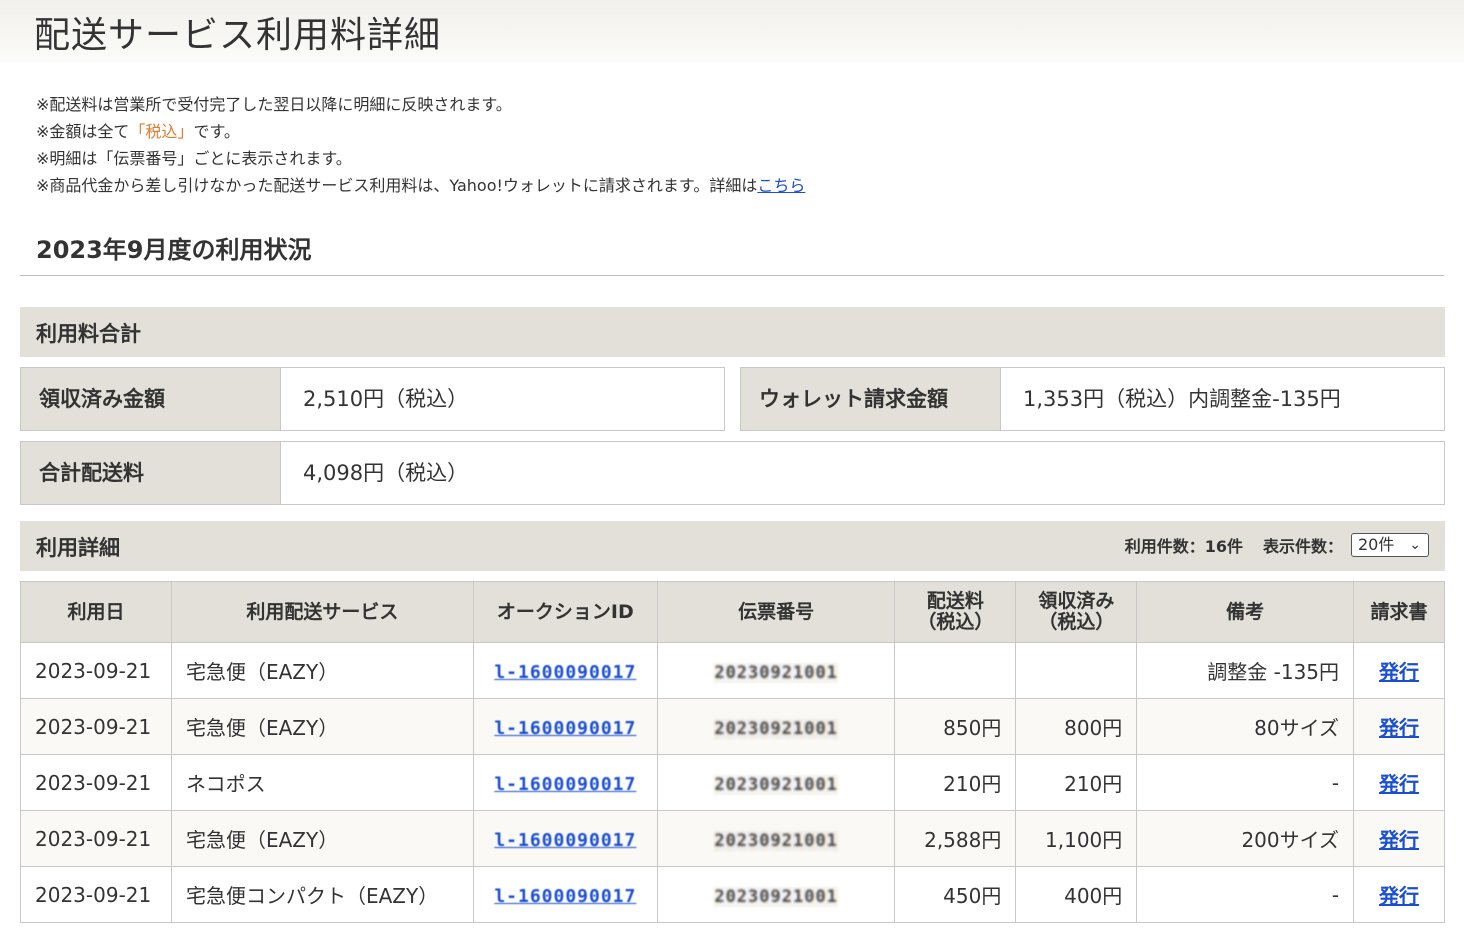 The width and height of the screenshot is (1464, 946). What do you see at coordinates (96, 612) in the screenshot?
I see `header-date: 利用日` at bounding box center [96, 612].